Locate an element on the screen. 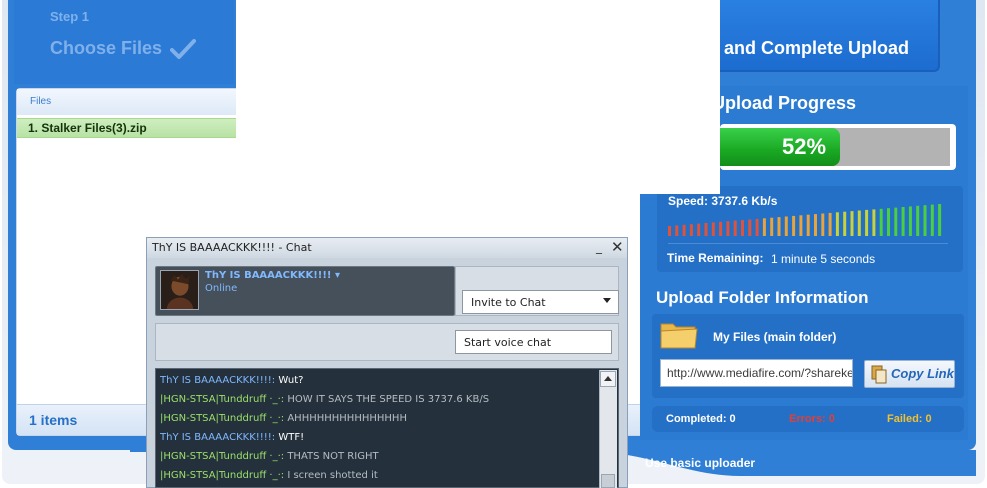  message-text: I screen shotted it is located at coordinates (332, 475).